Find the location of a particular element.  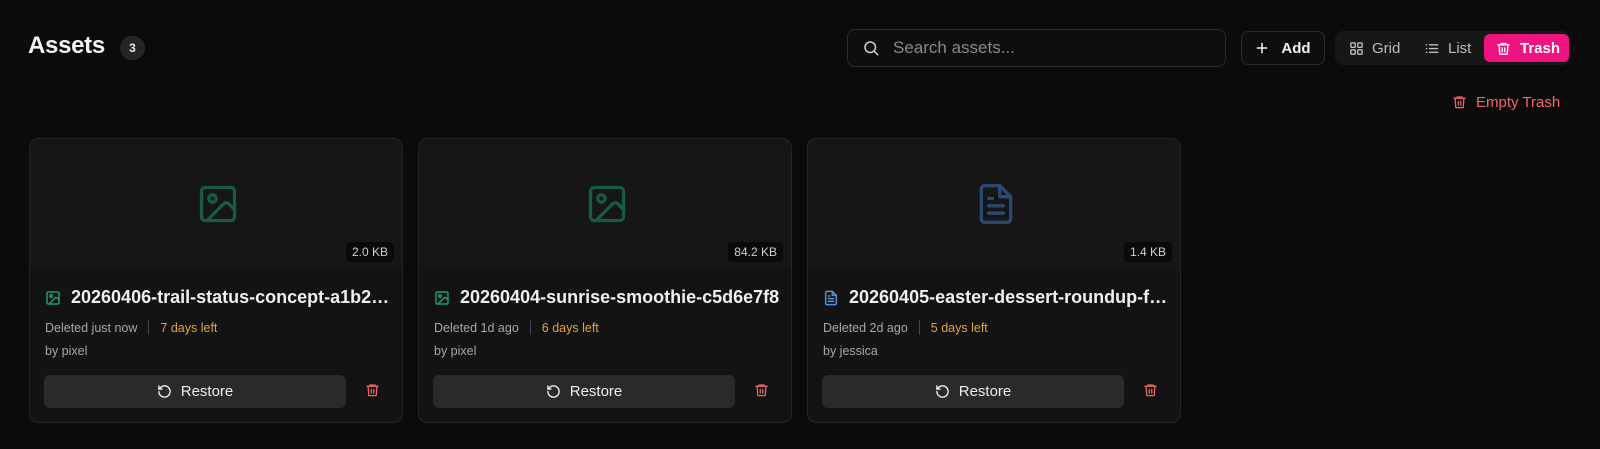

empty-trash-button: Empty Trash is located at coordinates (1506, 102).